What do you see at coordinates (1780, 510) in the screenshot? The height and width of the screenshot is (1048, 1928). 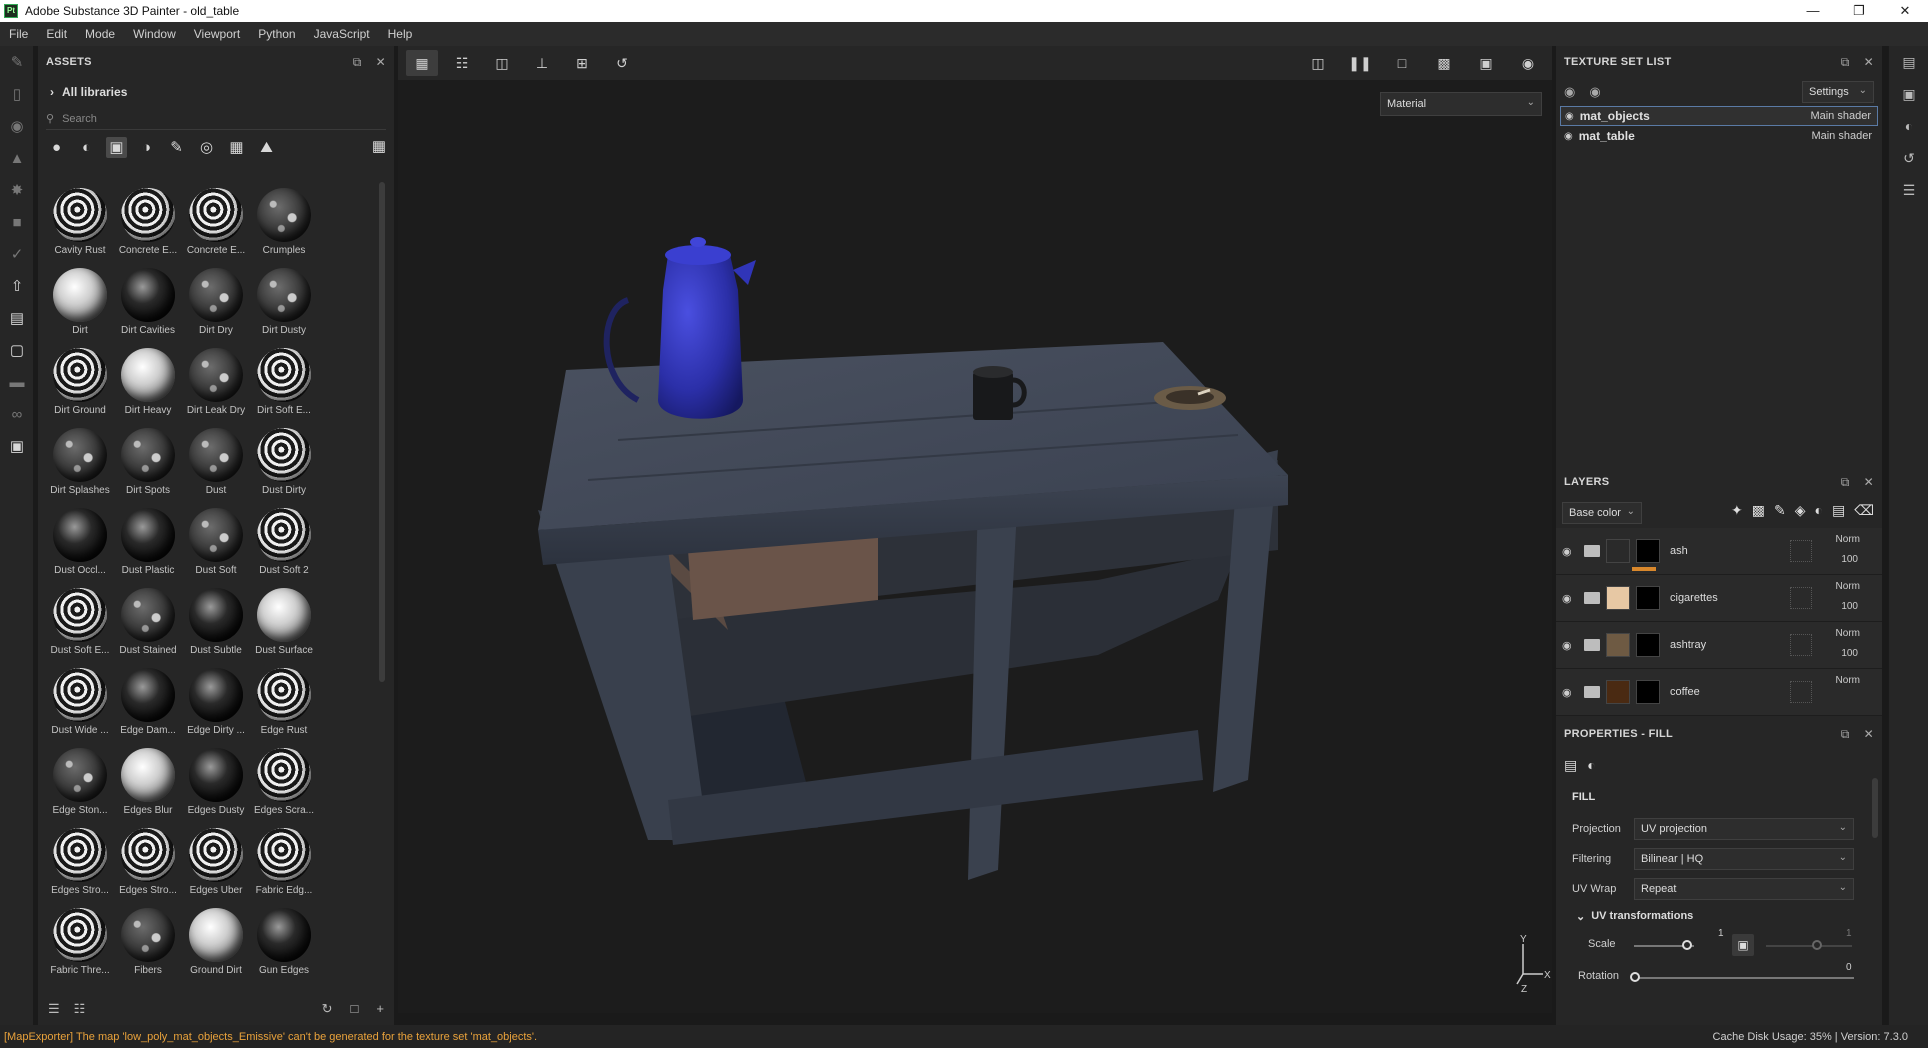 I see `add-paint-layer-icon: ✎` at bounding box center [1780, 510].